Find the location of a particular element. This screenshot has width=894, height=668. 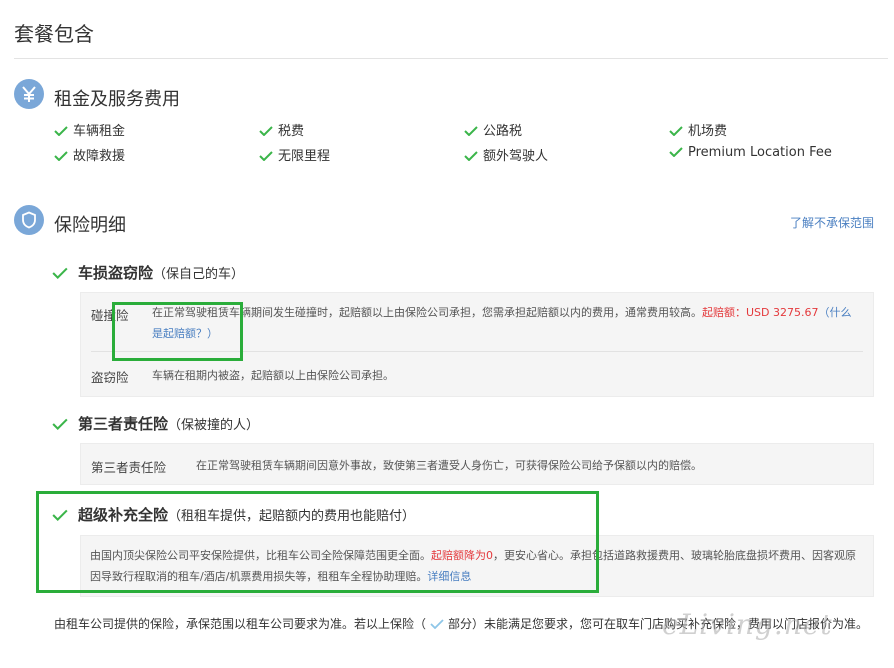

rental-item: 税费 is located at coordinates (281, 129).